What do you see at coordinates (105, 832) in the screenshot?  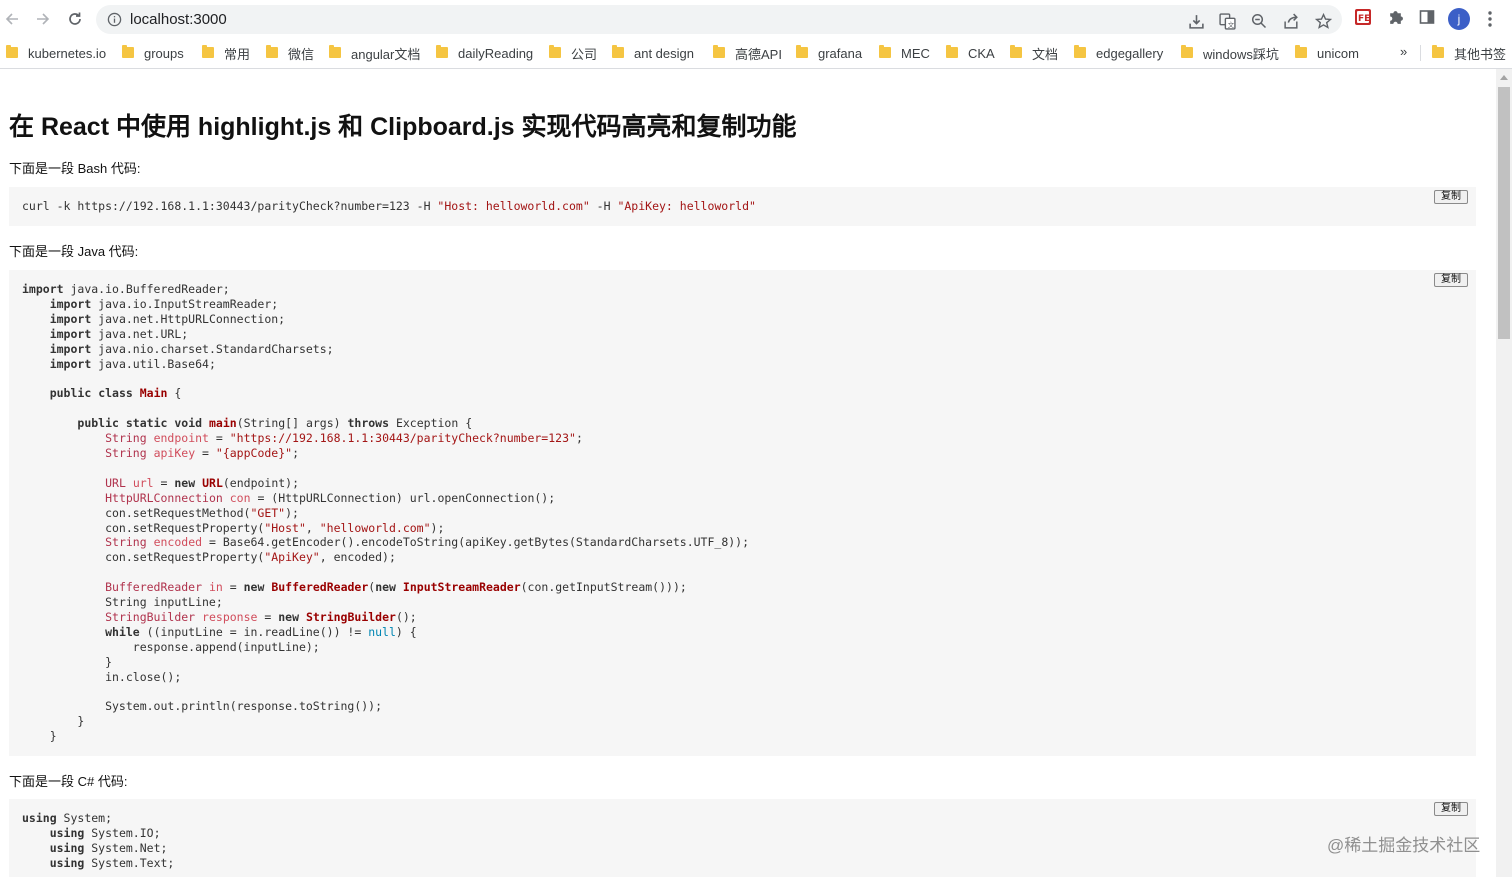 I see `code-line: using System.IO;` at bounding box center [105, 832].